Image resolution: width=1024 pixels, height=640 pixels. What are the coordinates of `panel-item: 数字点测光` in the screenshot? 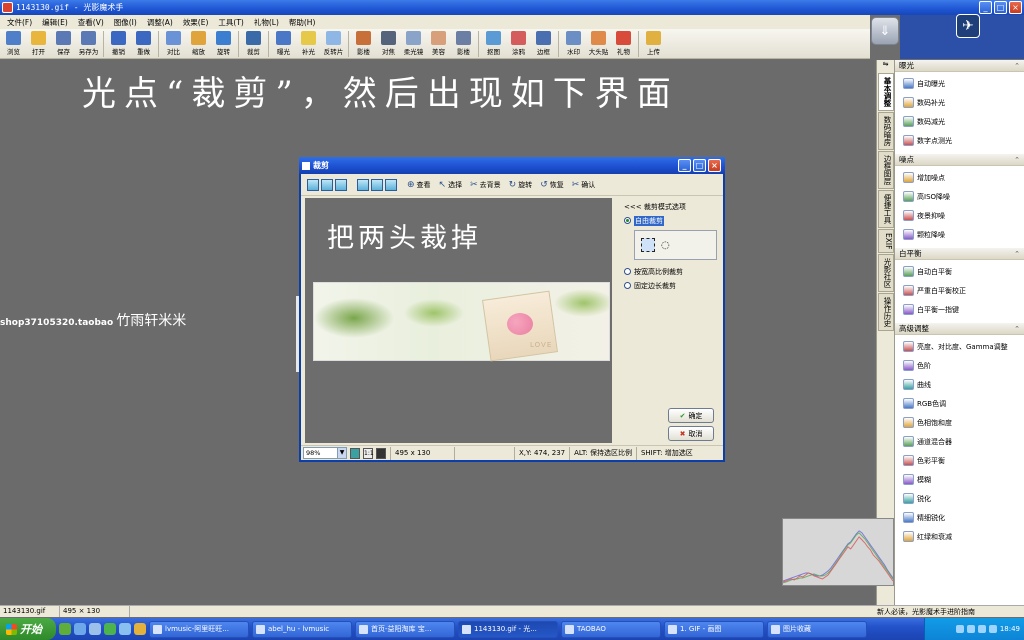 It's located at (959, 140).